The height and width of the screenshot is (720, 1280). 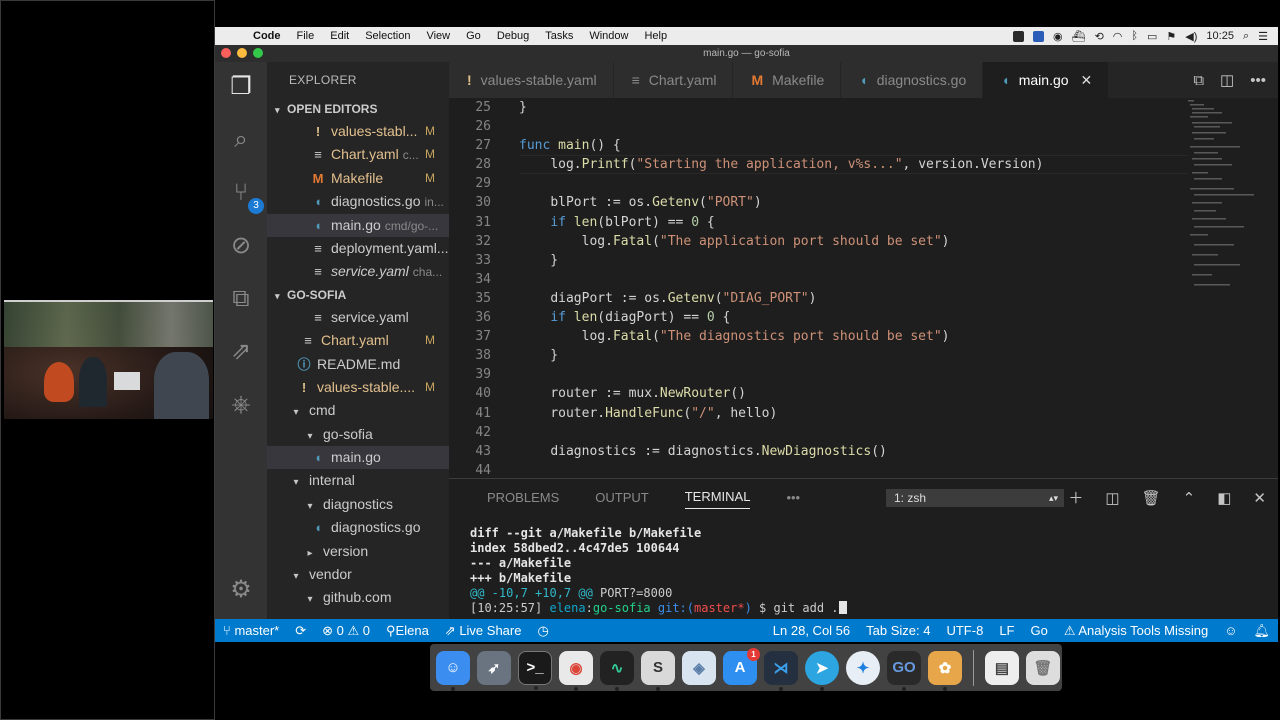 I want to click on maximize-panel-icon: ⌃, so click(x=1189, y=498).